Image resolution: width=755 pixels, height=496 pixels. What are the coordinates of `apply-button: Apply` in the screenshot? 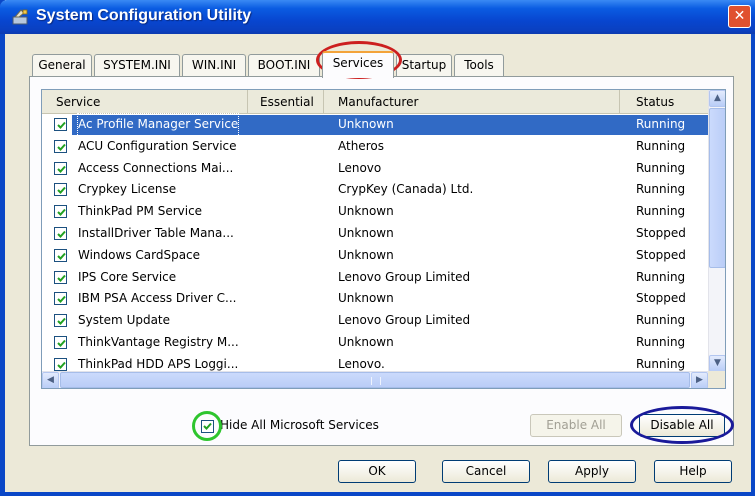 It's located at (592, 471).